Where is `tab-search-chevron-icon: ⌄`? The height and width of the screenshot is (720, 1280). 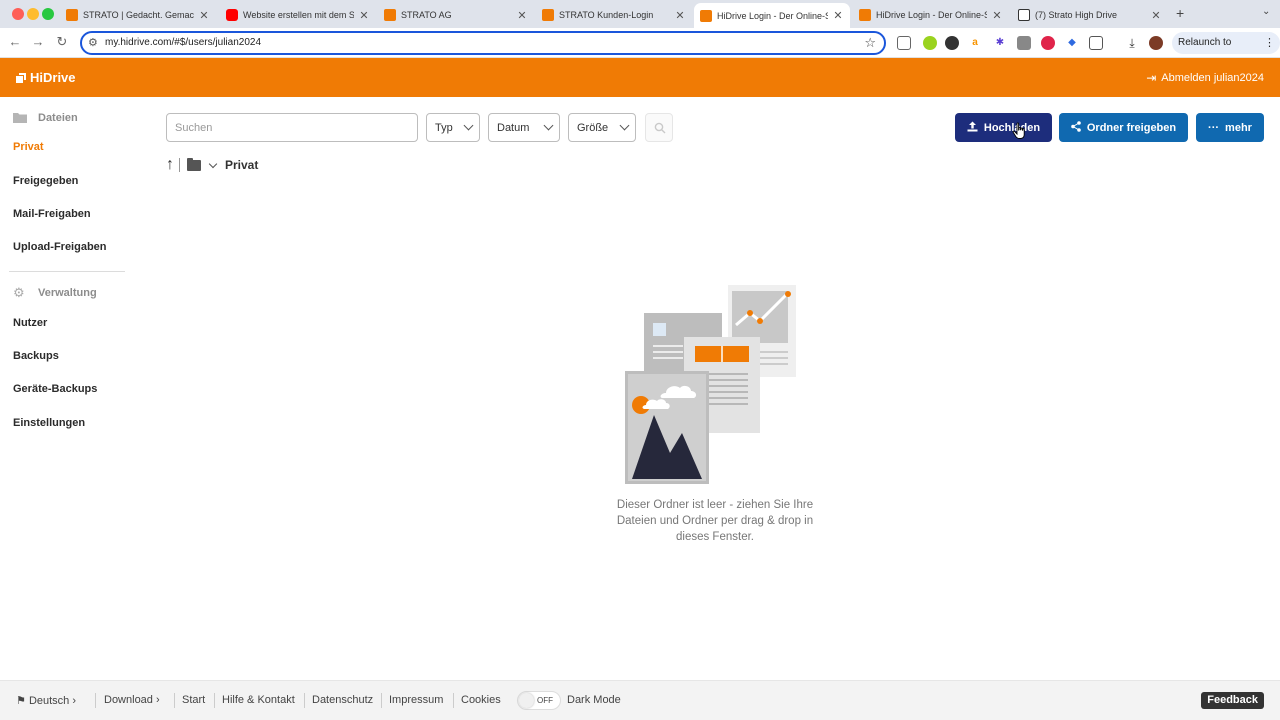 tab-search-chevron-icon: ⌄ is located at coordinates (1266, 11).